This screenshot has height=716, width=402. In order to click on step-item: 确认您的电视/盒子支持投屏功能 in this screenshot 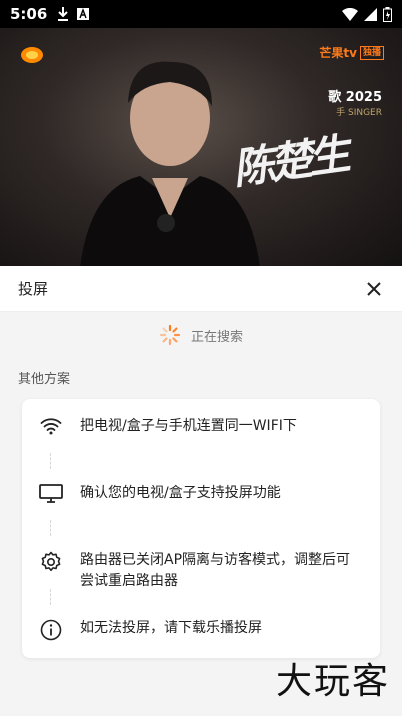, I will do `click(201, 493)`.